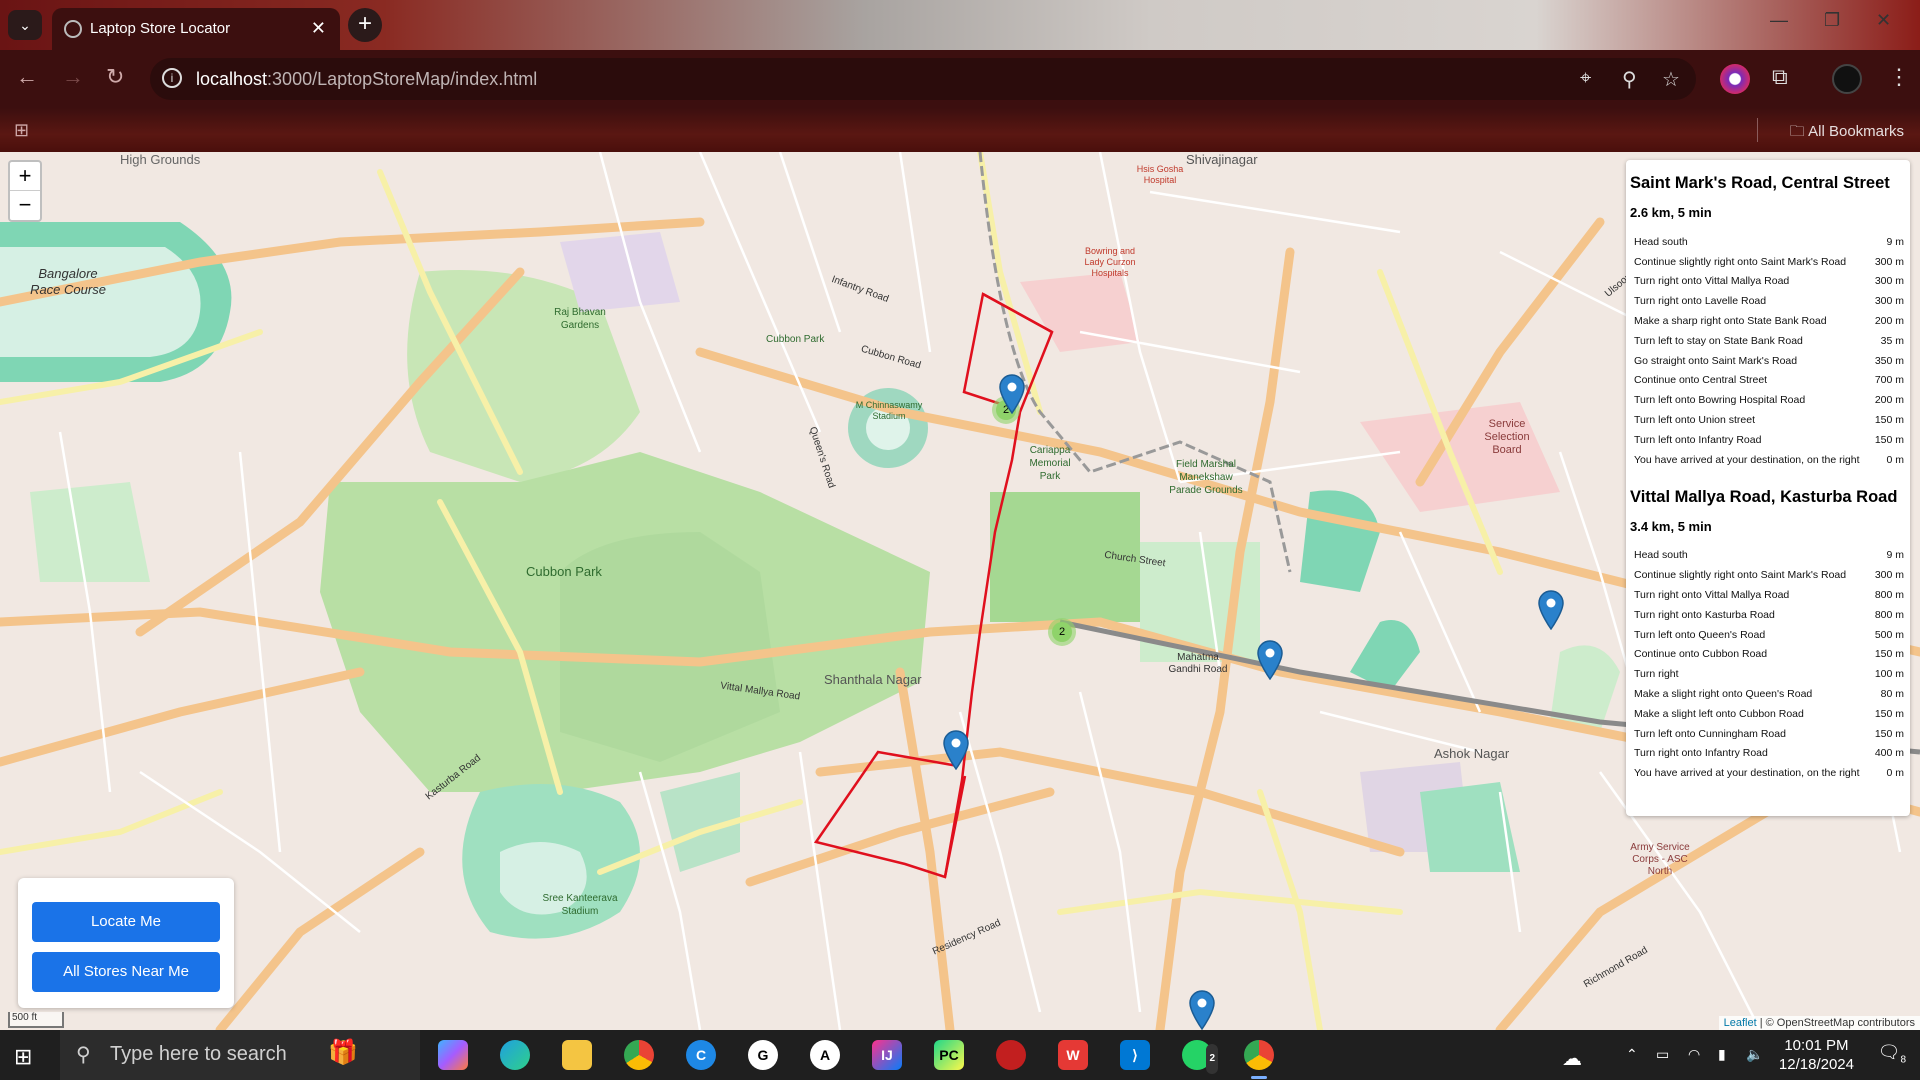  Describe the element at coordinates (1889, 400) in the screenshot. I see `route-step-distance: 200 m` at that location.